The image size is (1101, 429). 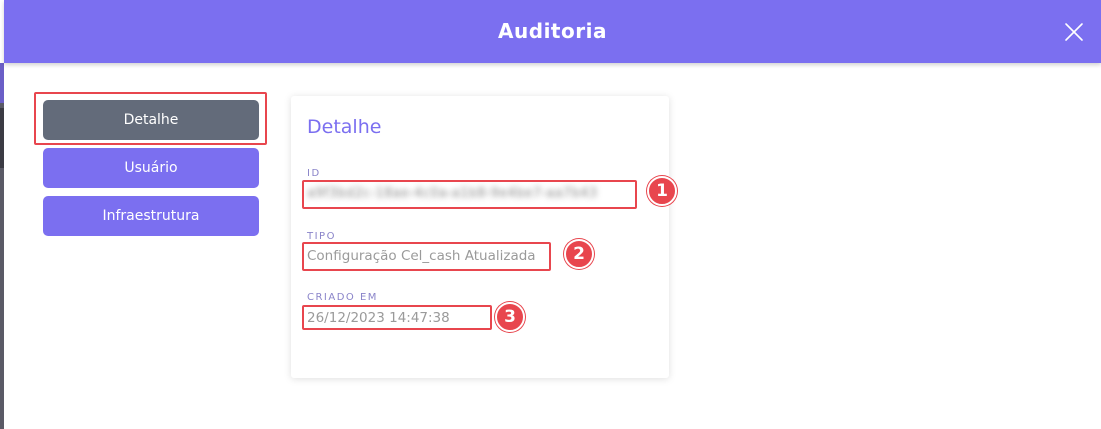 What do you see at coordinates (321, 236) in the screenshot?
I see `field-label-tipo: TIPO` at bounding box center [321, 236].